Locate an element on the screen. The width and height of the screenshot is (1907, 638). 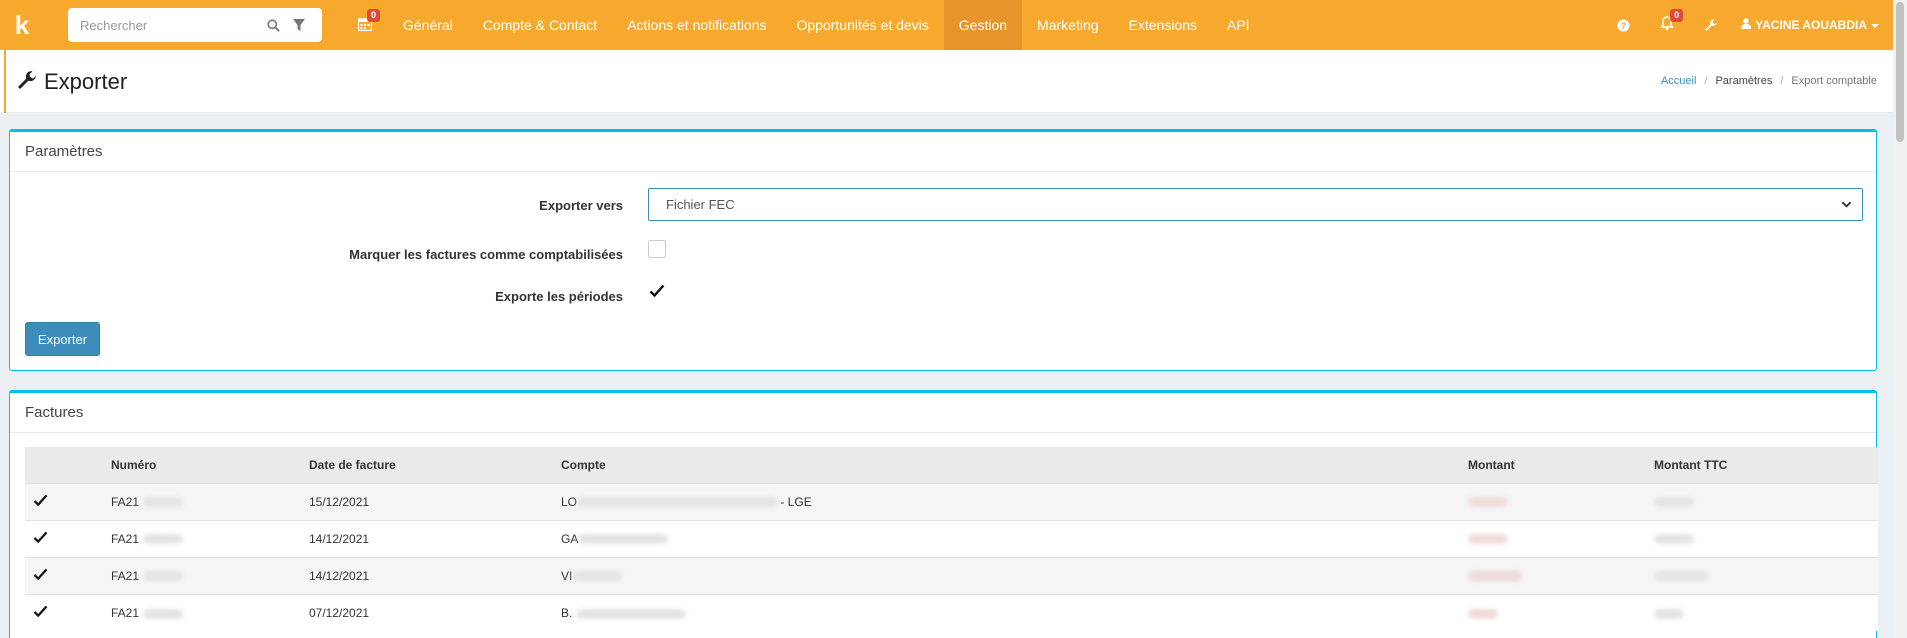
col-select is located at coordinates (68, 465).